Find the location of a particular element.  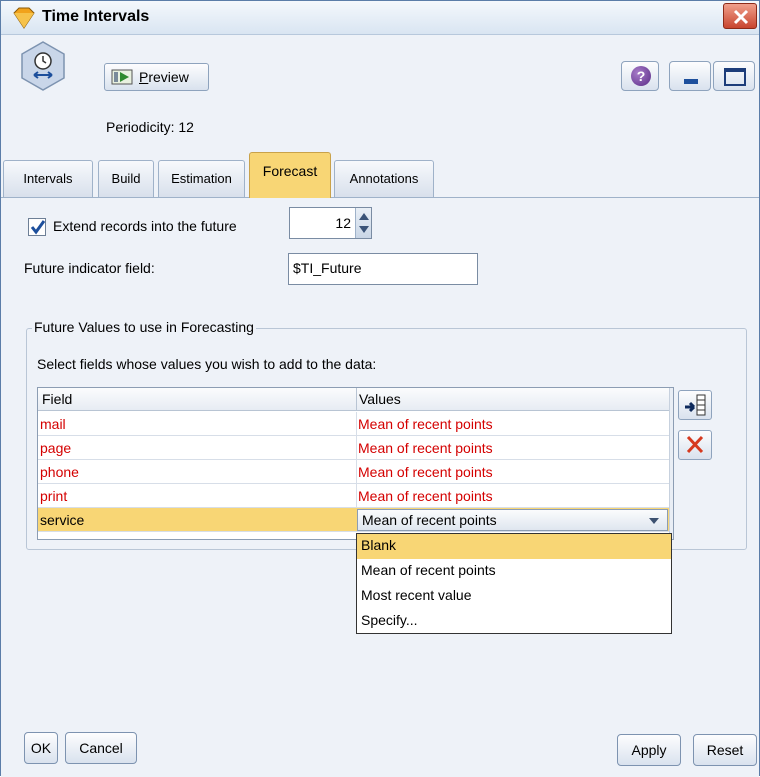

cancel-button: Cancel is located at coordinates (101, 748).